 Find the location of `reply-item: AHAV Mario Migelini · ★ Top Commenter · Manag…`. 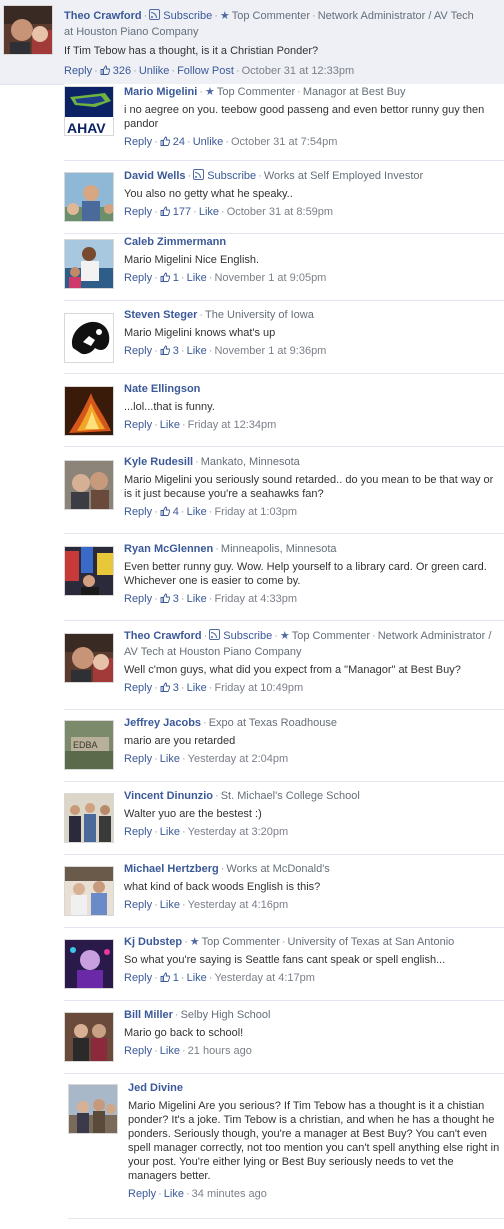

reply-item: AHAV Mario Migelini · ★ Top Commenter · Manag… is located at coordinates (284, 122).